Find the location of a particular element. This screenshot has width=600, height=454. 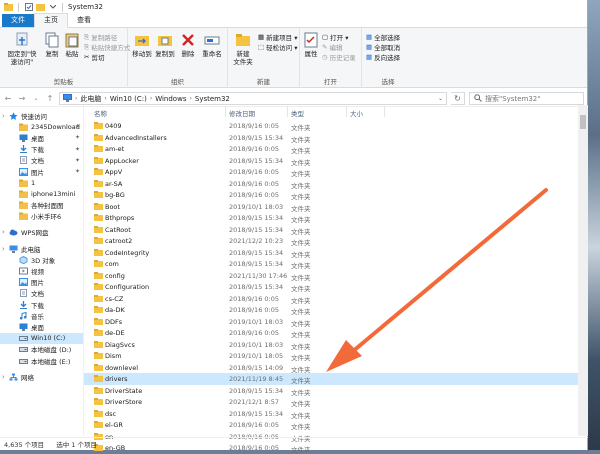

cut-button: ✂ 剪切 is located at coordinates (94, 57).